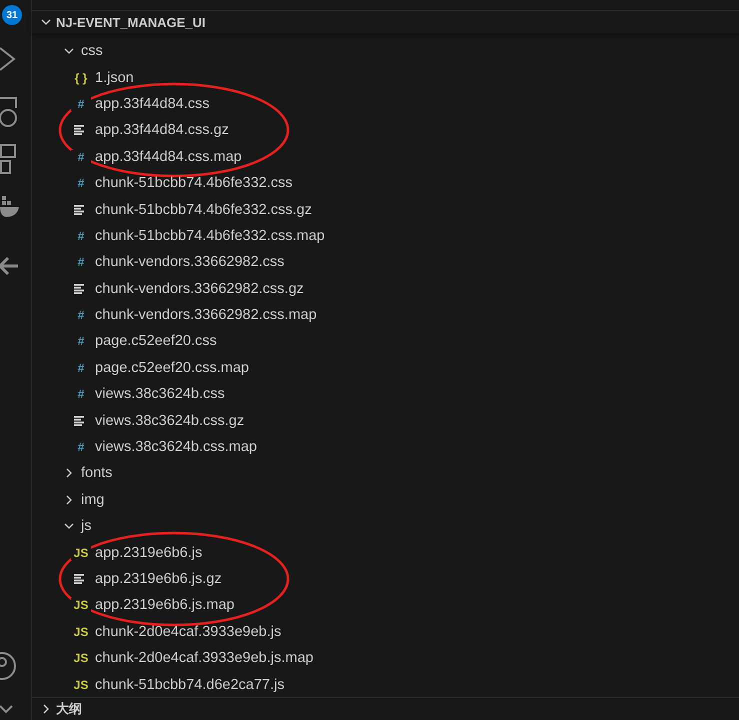 This screenshot has height=720, width=739. Describe the element at coordinates (188, 632) in the screenshot. I see `file-name: chunk-2d0e4caf.3933e9eb.js` at that location.